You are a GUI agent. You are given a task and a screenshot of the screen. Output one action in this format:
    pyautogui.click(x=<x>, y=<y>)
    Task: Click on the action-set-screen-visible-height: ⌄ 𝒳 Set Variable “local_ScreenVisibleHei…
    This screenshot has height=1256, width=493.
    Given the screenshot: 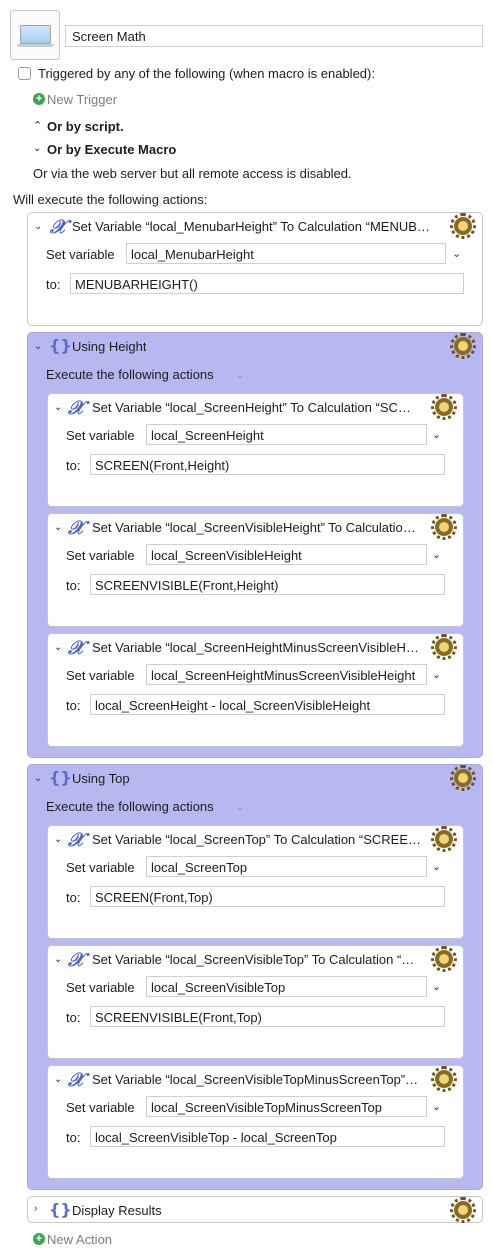 What is the action you would take?
    pyautogui.click(x=255, y=570)
    